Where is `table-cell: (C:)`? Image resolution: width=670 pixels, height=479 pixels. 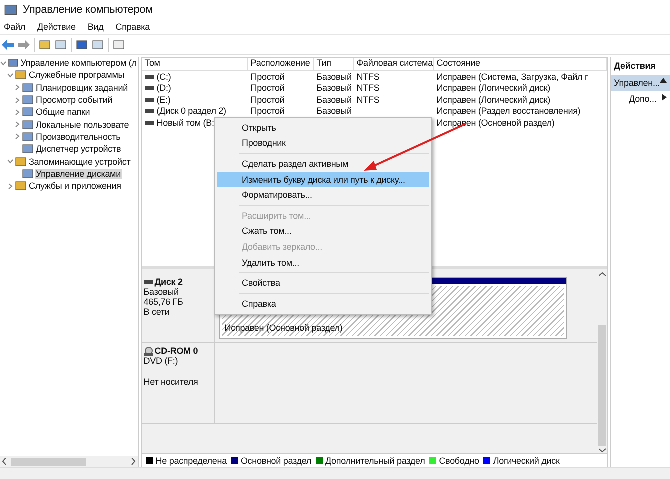
table-cell: (C:) is located at coordinates (164, 77).